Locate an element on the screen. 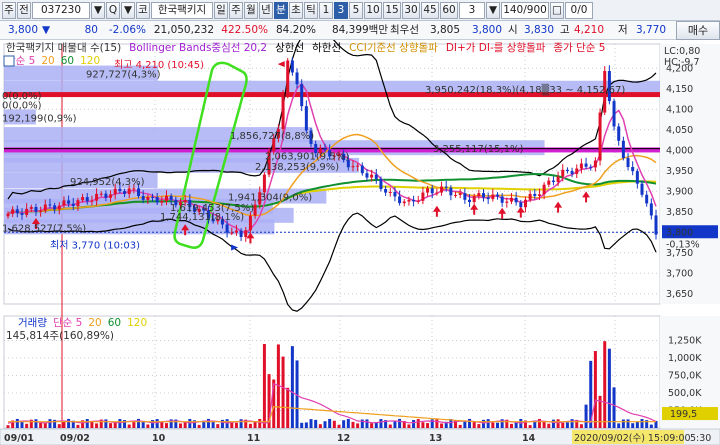 The height and width of the screenshot is (445, 720). toolbar-item-13: 초 is located at coordinates (296, 10).